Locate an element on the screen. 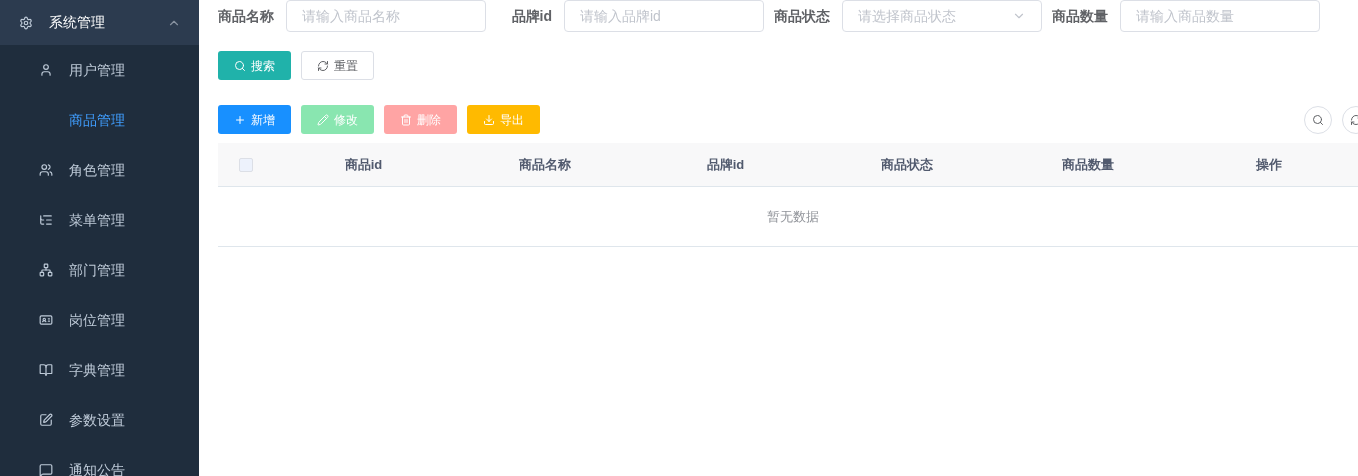  column-header: 商品id is located at coordinates (363, 164).